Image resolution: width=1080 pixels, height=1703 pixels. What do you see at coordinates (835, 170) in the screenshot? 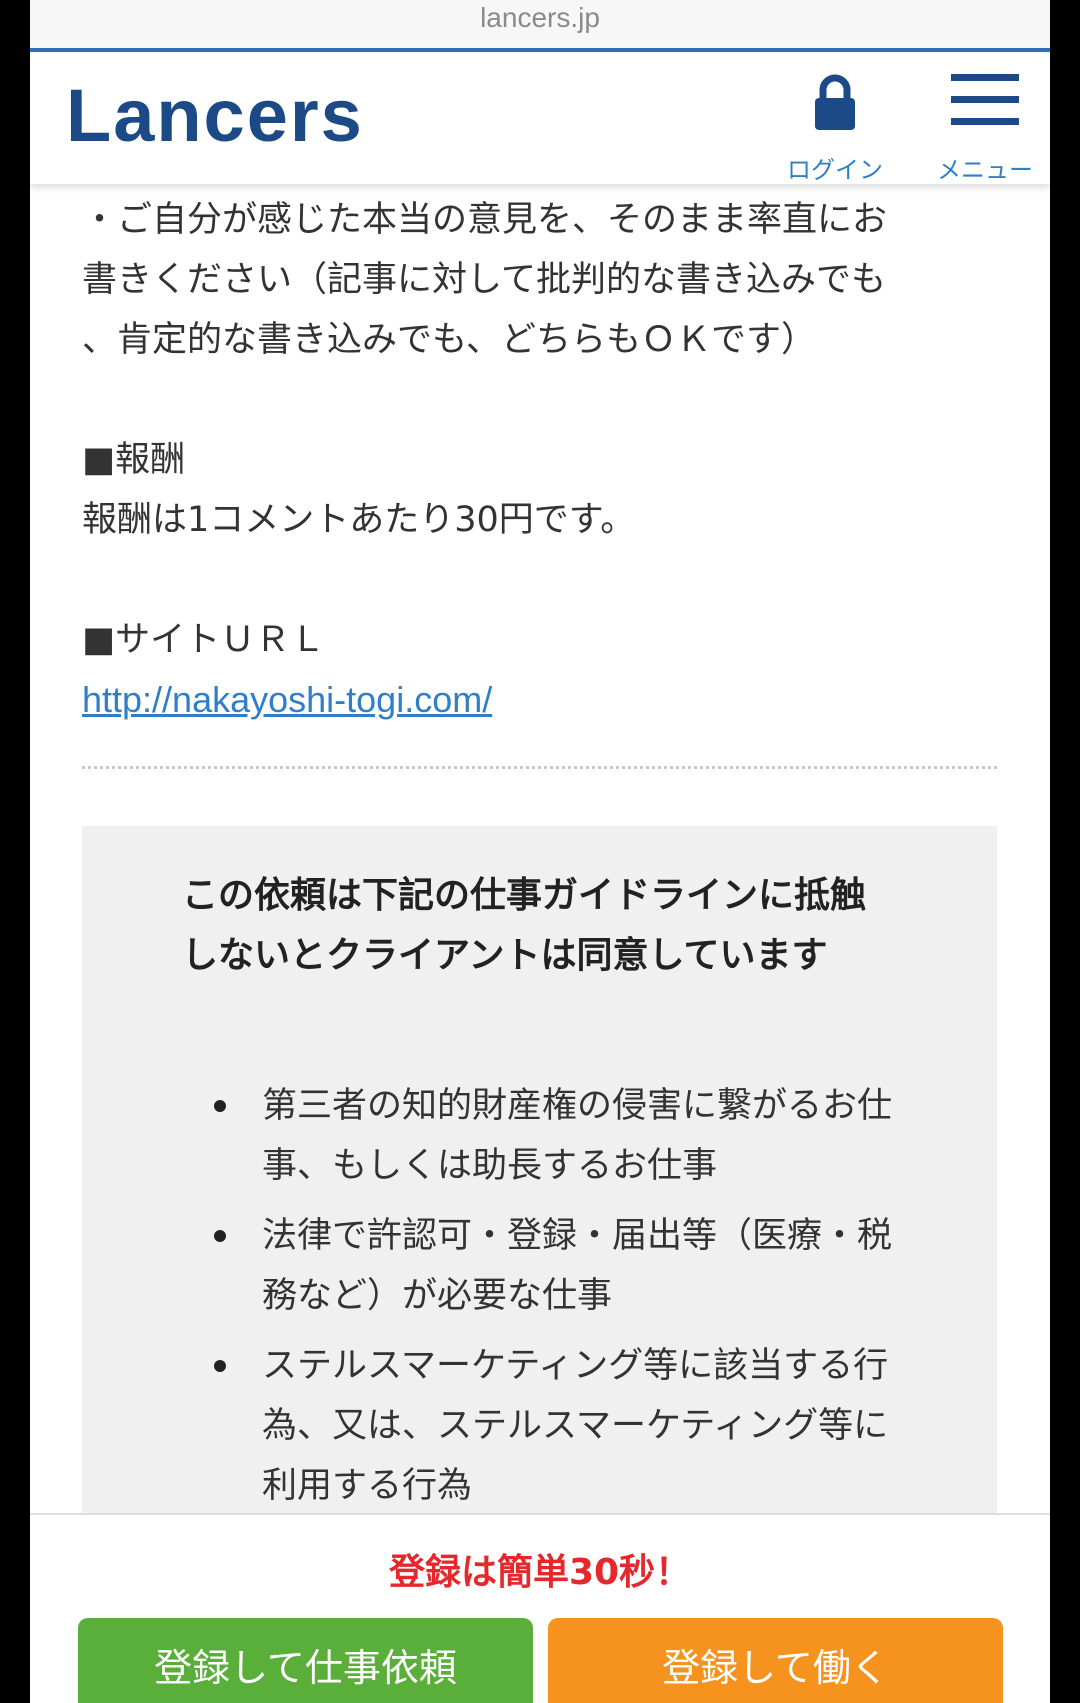
I see `login-label: ログイン` at bounding box center [835, 170].